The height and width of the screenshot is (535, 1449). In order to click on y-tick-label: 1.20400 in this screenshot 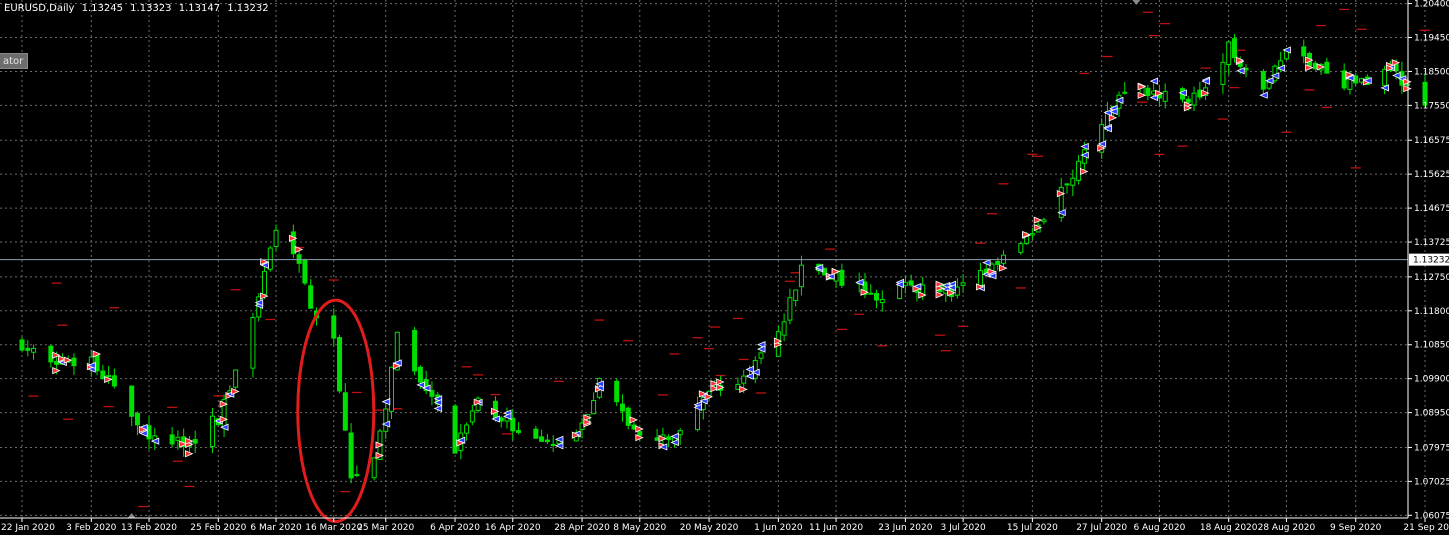, I will do `click(1431, 5)`.